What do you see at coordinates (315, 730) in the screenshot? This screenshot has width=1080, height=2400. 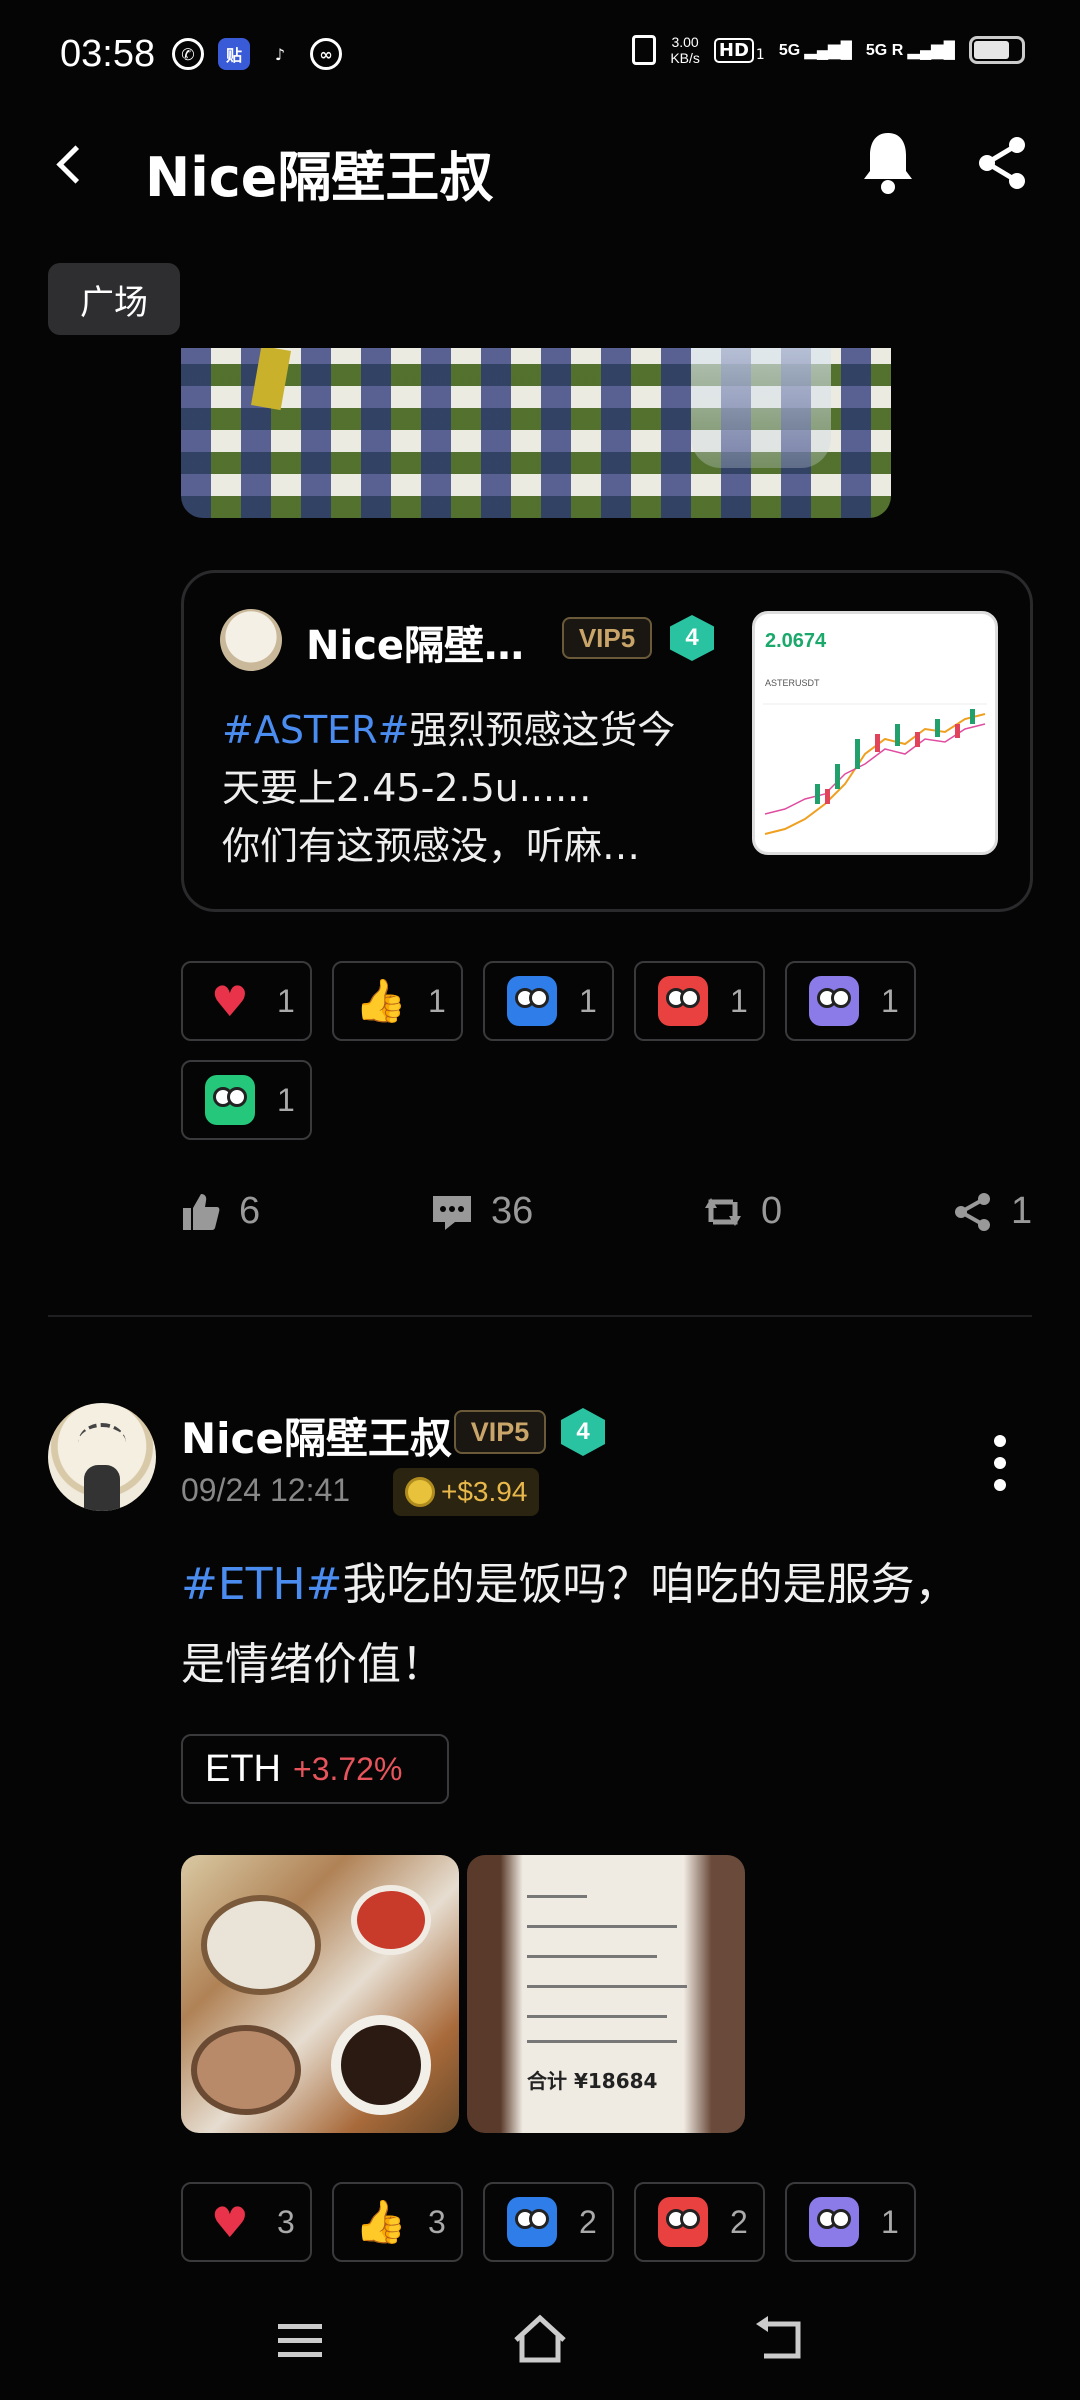 I see `hashtag-link: #ASTER#` at bounding box center [315, 730].